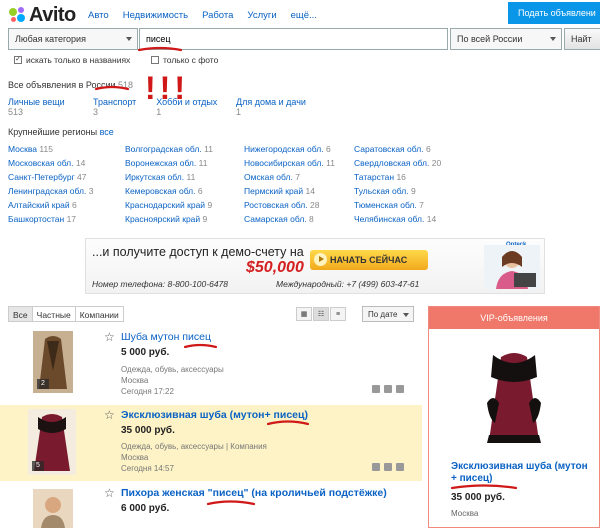  What do you see at coordinates (66, 163) in the screenshot?
I see `region-link: Московская обл. 14` at bounding box center [66, 163].